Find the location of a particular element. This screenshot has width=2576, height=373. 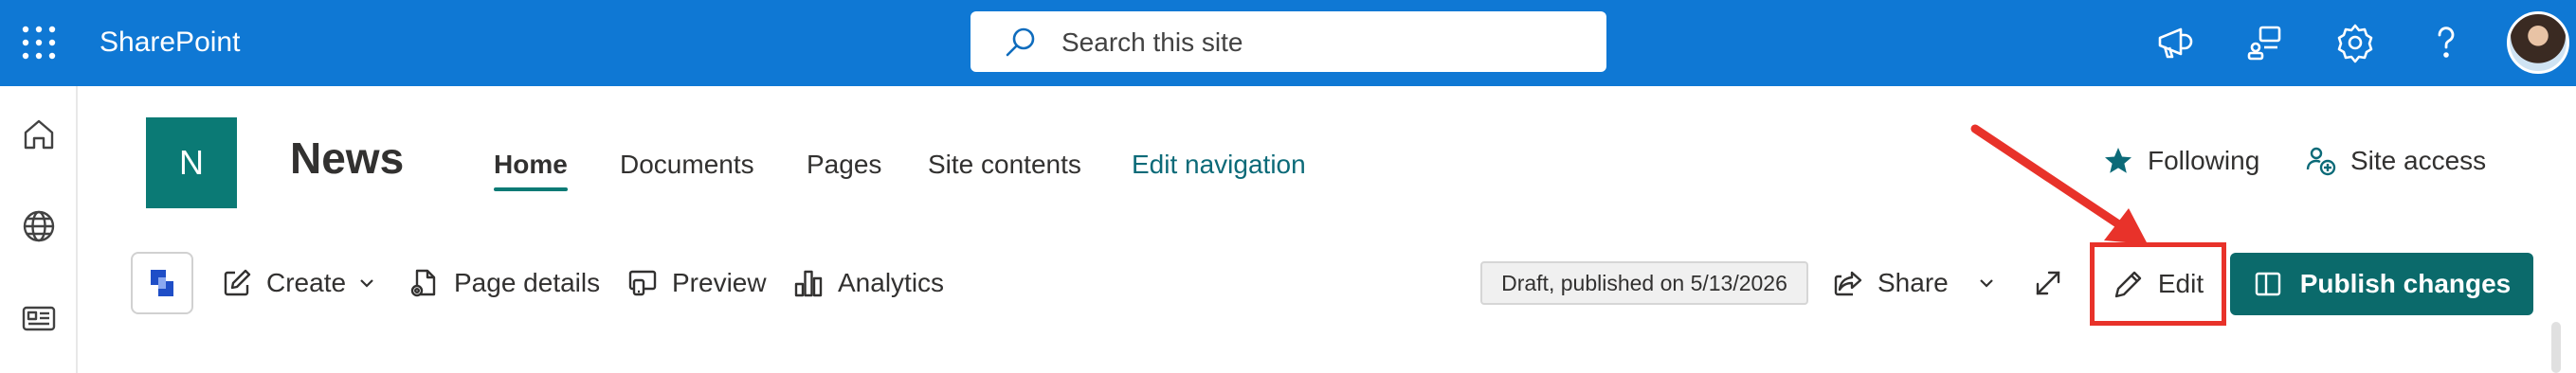

app-logo-icon is located at coordinates (162, 283).